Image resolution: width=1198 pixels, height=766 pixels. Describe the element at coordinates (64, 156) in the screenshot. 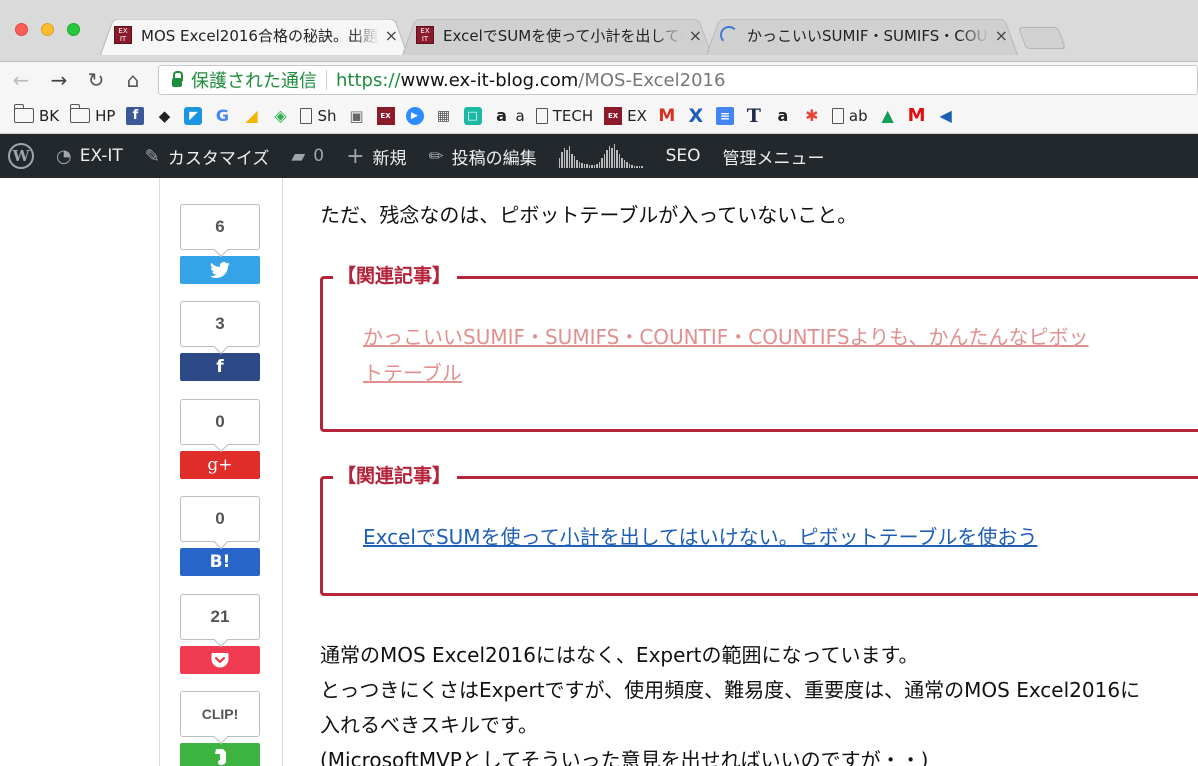

I see `dashboard-icon: ◔` at that location.